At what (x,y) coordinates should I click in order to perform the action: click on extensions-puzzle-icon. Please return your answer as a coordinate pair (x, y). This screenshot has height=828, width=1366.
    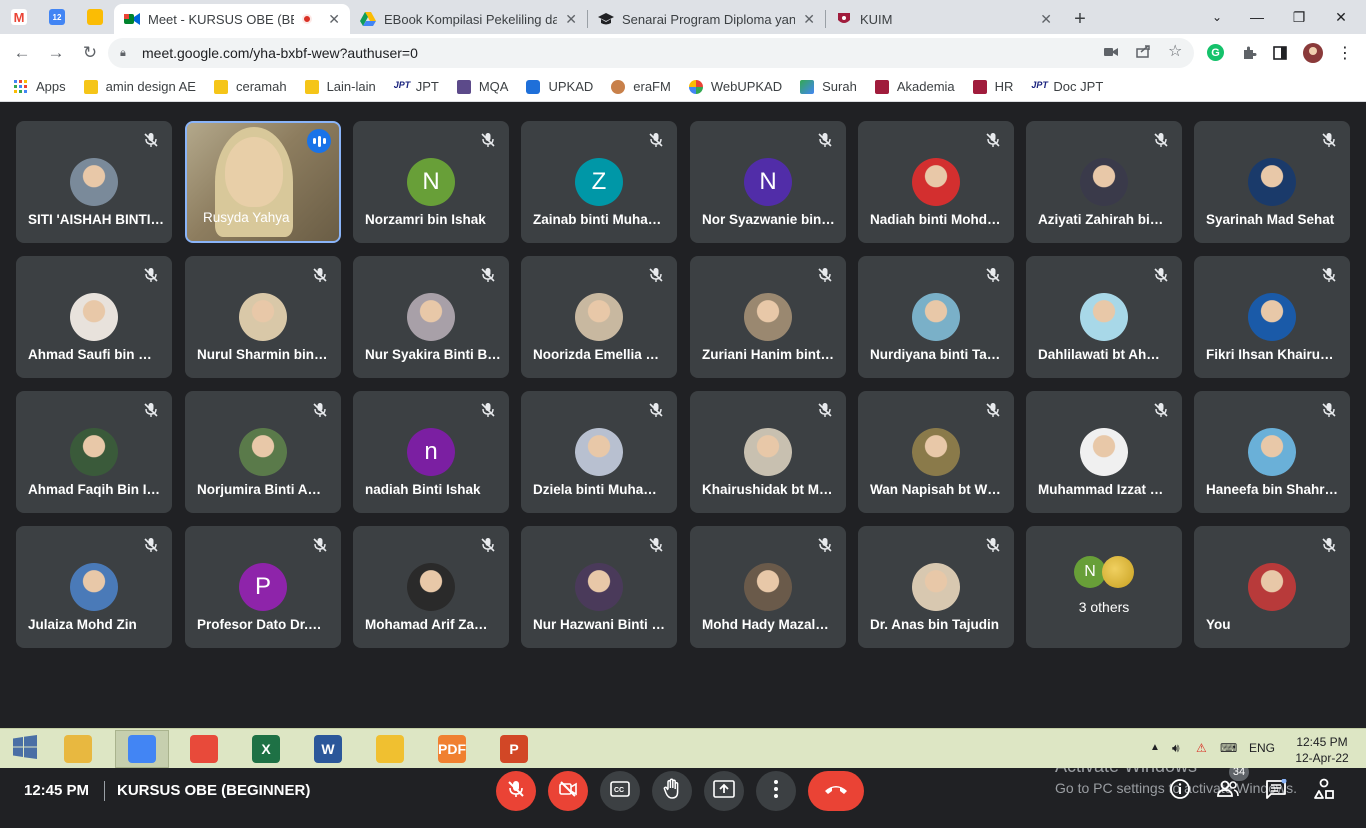
    Looking at the image, I should click on (1249, 53).